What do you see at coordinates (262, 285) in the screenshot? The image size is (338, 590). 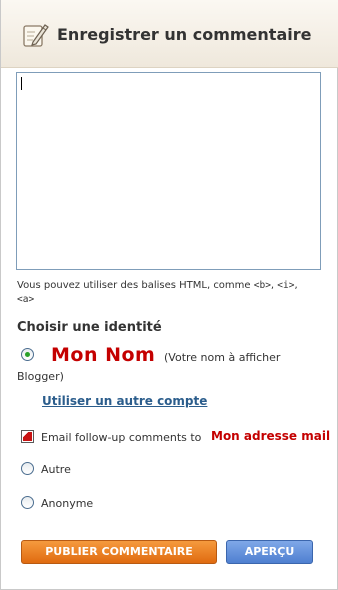 I see `html-tag-b: <b>` at bounding box center [262, 285].